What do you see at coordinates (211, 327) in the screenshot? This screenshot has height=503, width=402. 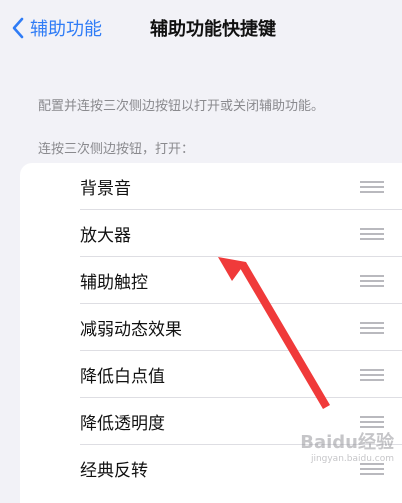 I see `list-item: 减弱动态效果` at bounding box center [211, 327].